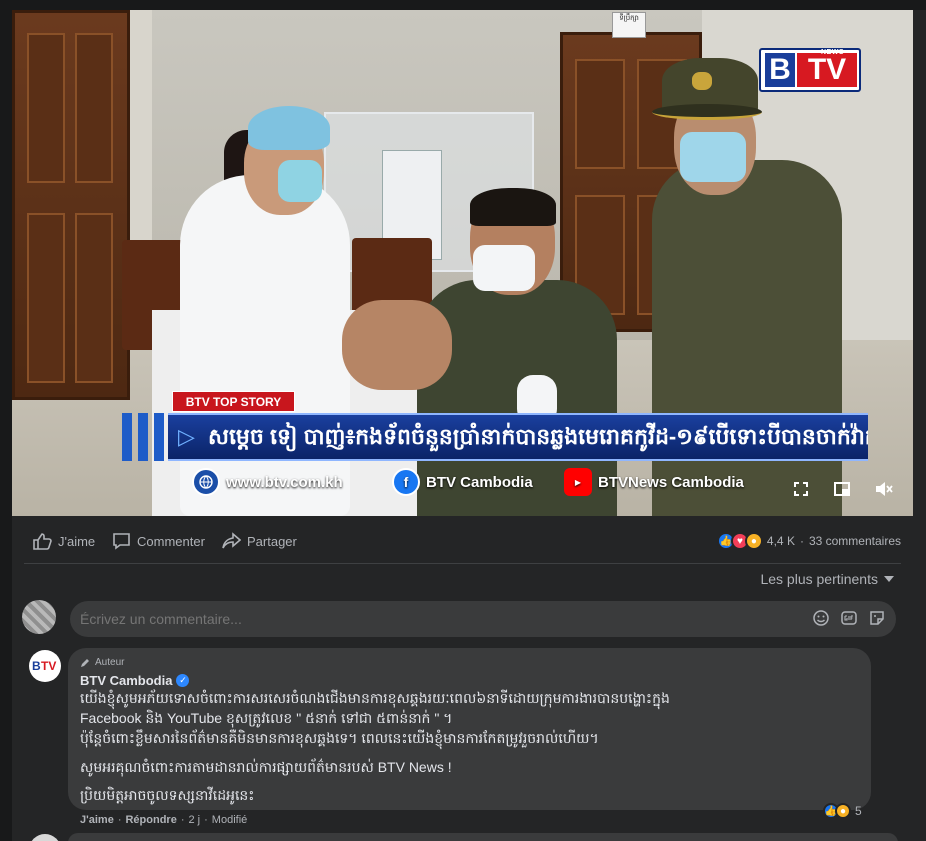  Describe the element at coordinates (781, 541) in the screenshot. I see `reaction-count: 4,4 K` at that location.